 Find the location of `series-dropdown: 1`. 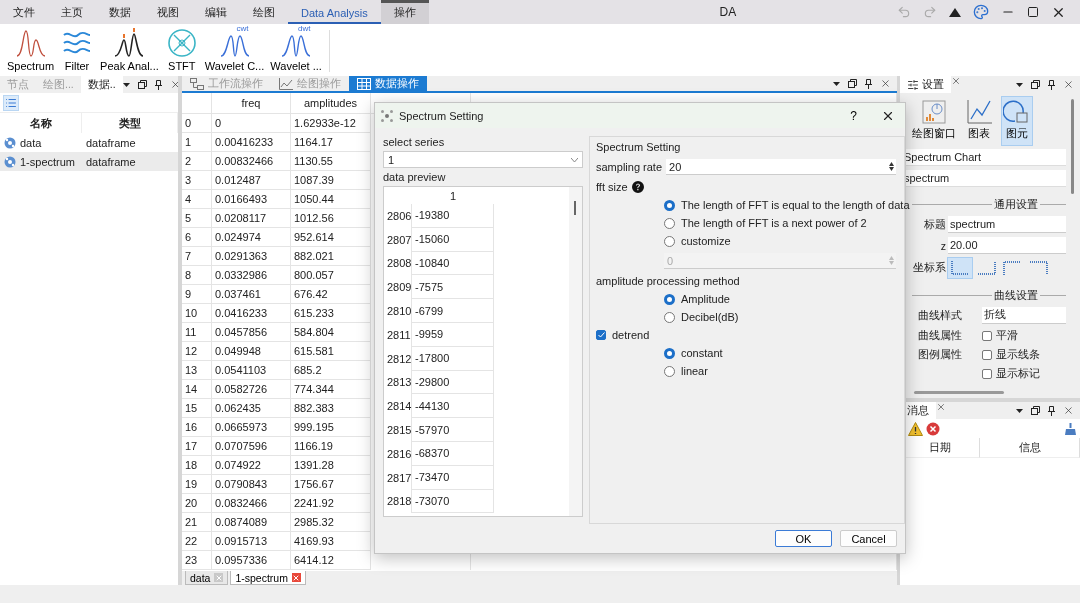

series-dropdown: 1 is located at coordinates (483, 159).